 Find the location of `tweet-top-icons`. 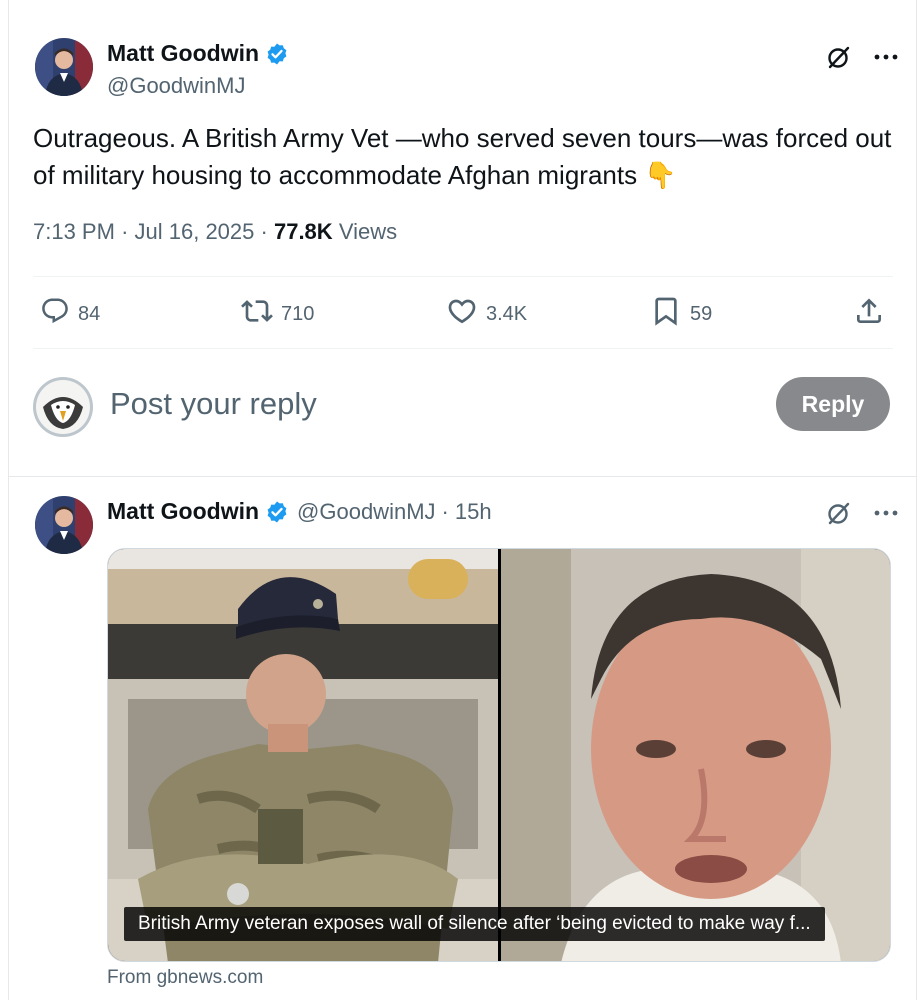

tweet-top-icons is located at coordinates (865, 57).